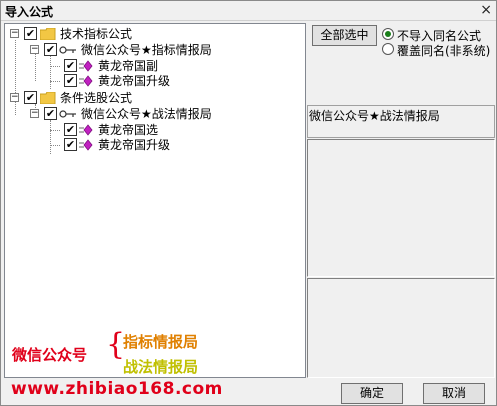 Image resolution: width=497 pixels, height=406 pixels. I want to click on watermark-main-text: 微信公众号, so click(50, 355).